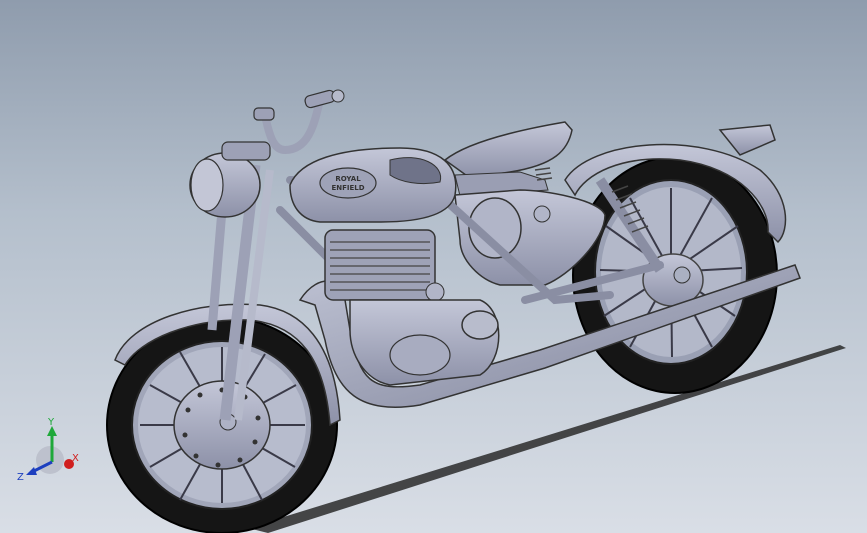 The height and width of the screenshot is (533, 867). I want to click on front-wheel, so click(222, 424).